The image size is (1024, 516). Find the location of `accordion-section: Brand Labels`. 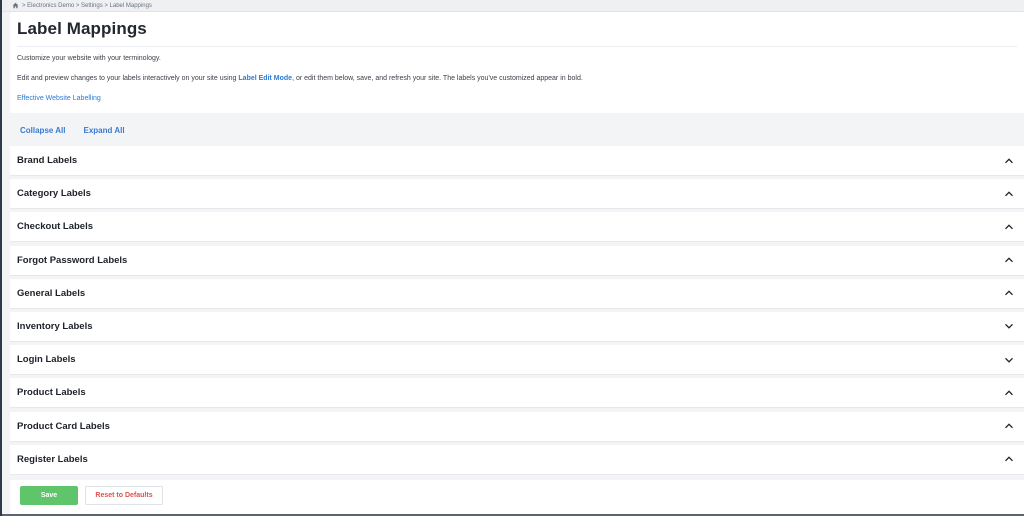

accordion-section: Brand Labels is located at coordinates (517, 160).